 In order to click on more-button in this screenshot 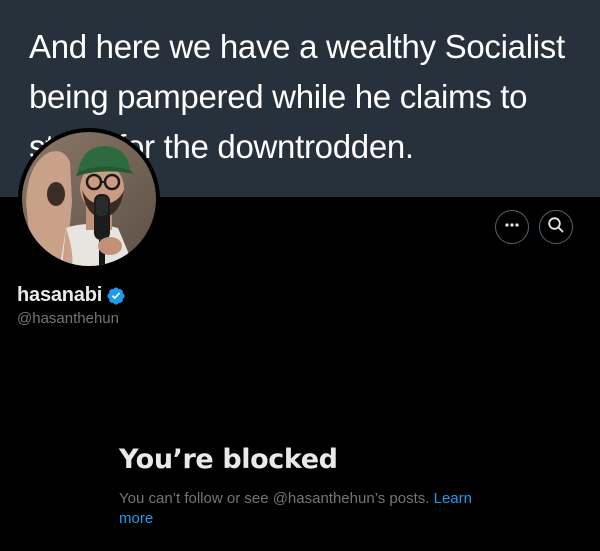, I will do `click(512, 227)`.